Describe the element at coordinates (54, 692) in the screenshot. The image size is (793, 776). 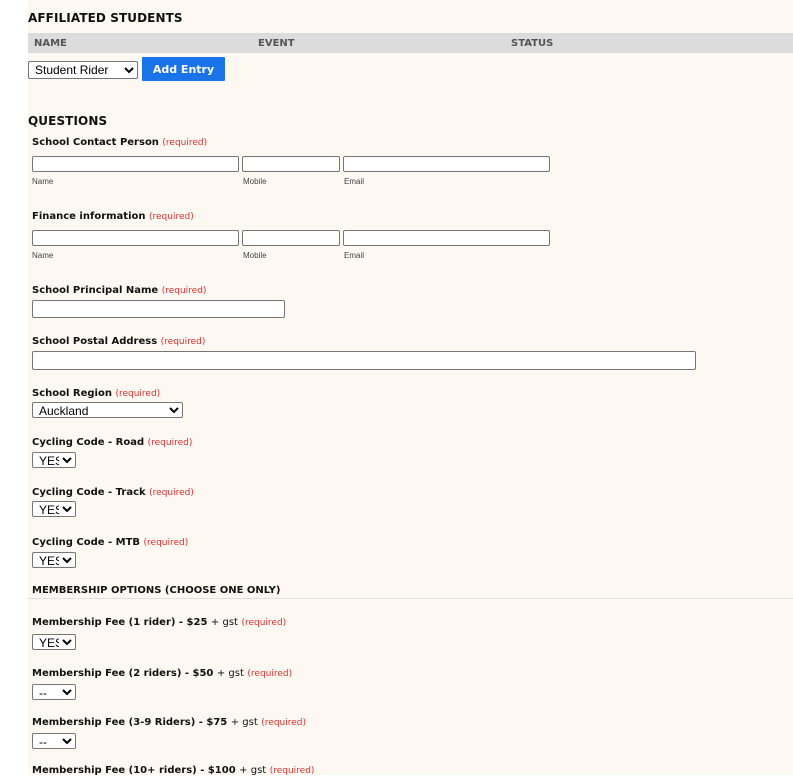
I see `fee-2-select: --` at that location.